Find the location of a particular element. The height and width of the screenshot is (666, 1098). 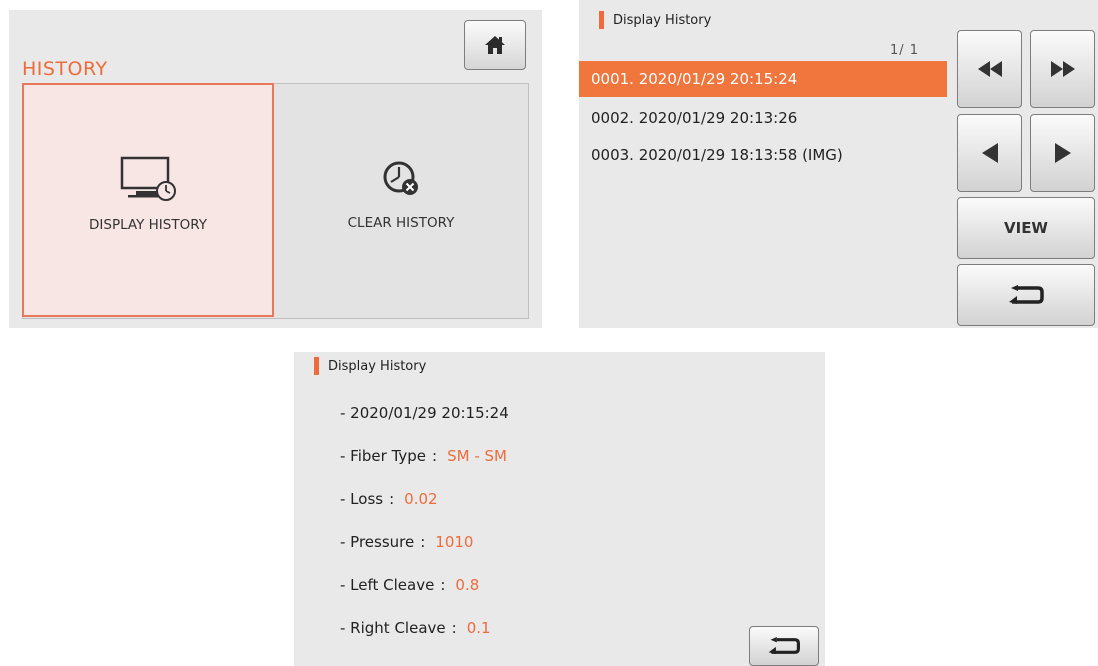

field-label: - Pressure is located at coordinates (377, 542).